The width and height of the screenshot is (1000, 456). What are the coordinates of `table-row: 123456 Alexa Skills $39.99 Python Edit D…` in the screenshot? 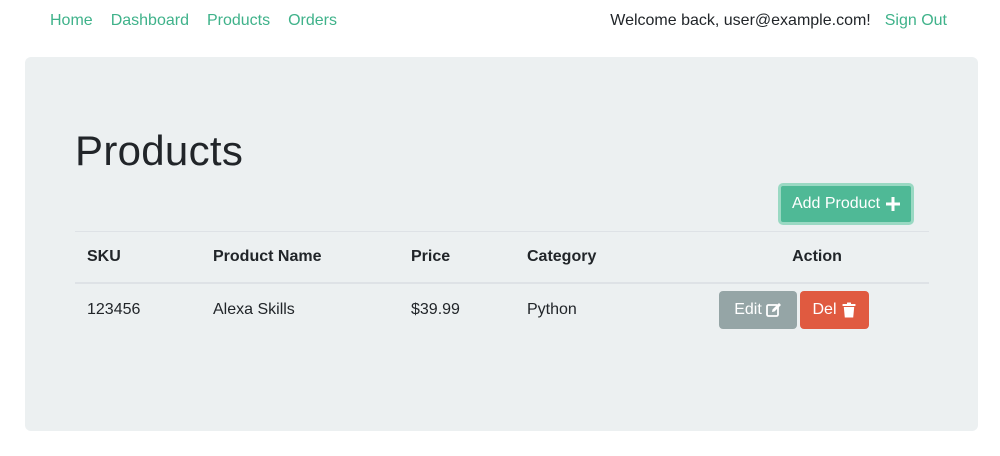 It's located at (502, 310).